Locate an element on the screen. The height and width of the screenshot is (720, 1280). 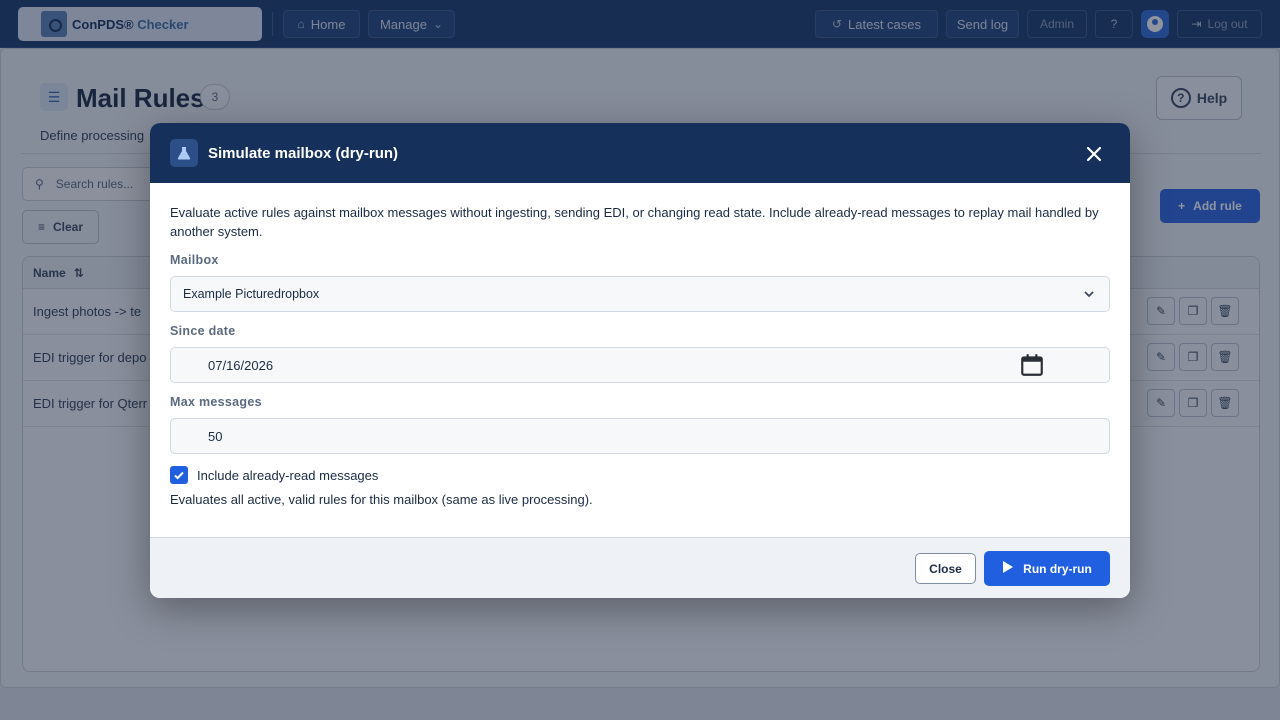
play-icon is located at coordinates (1008, 568).